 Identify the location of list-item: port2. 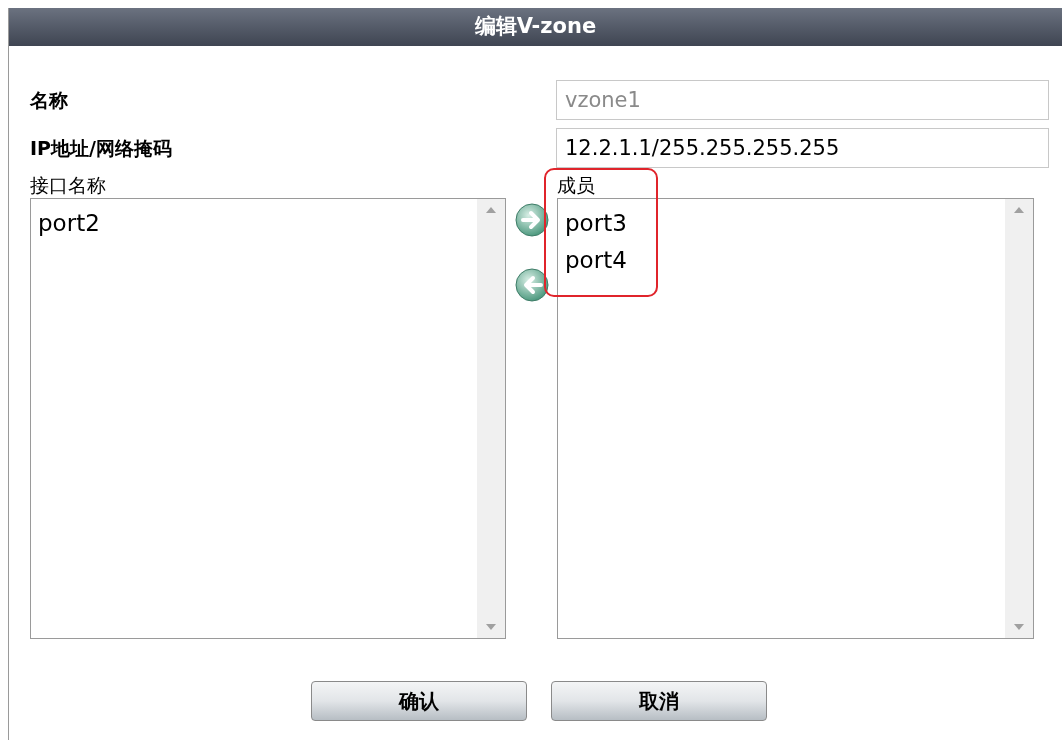
(257, 223).